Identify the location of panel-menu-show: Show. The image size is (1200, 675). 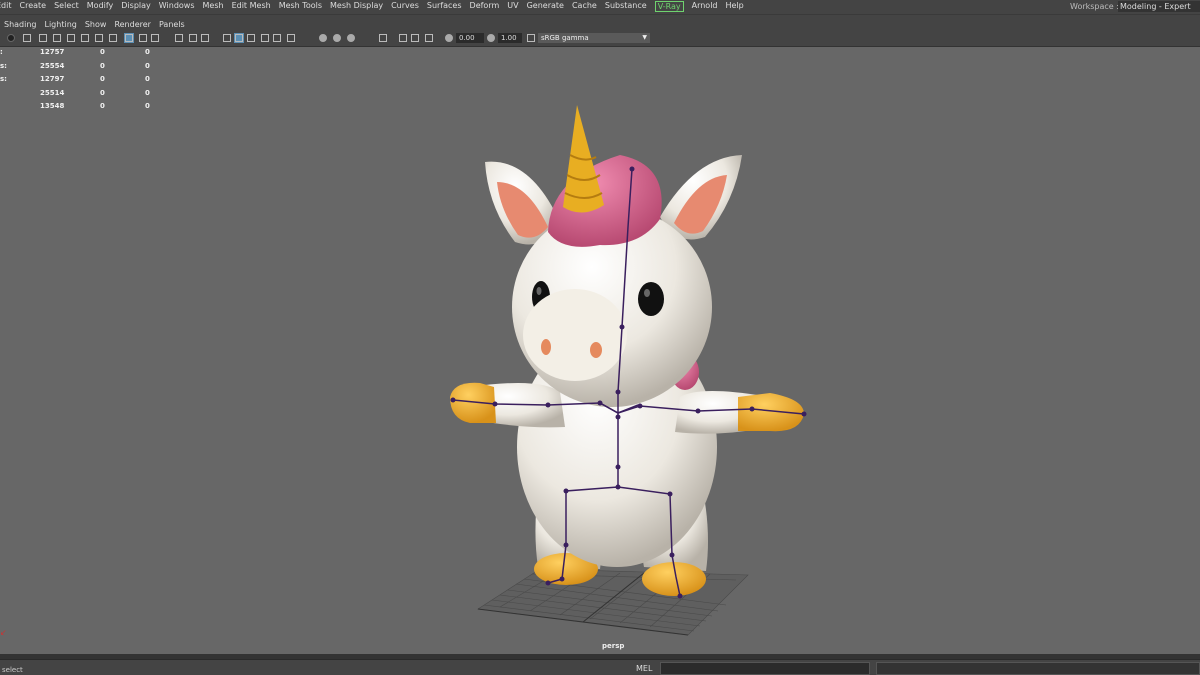
(96, 24).